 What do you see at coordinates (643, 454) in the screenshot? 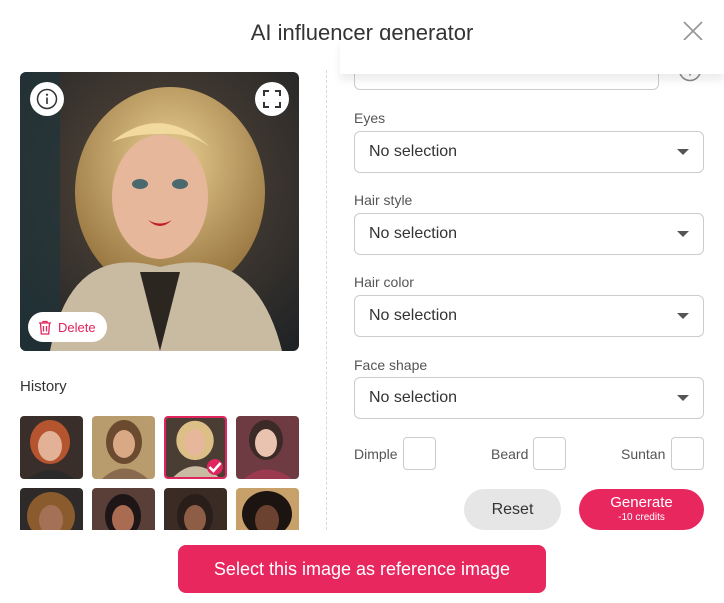
I see `suntan-label: Suntan` at bounding box center [643, 454].